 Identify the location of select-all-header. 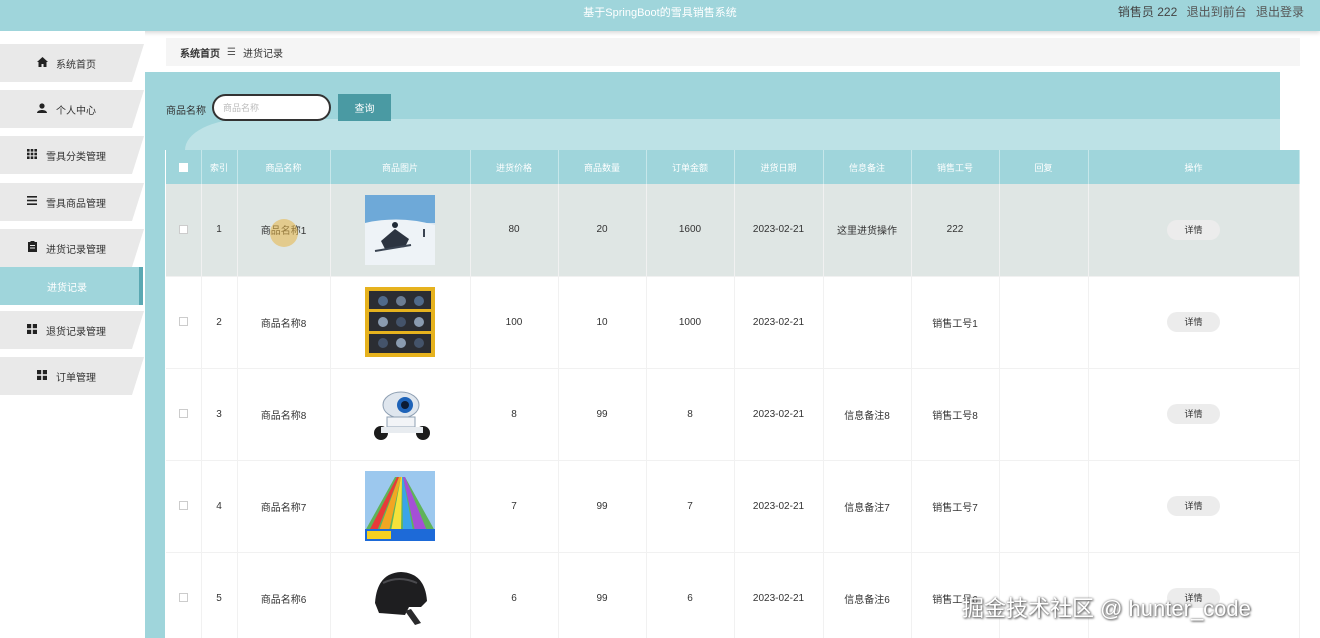
(184, 167).